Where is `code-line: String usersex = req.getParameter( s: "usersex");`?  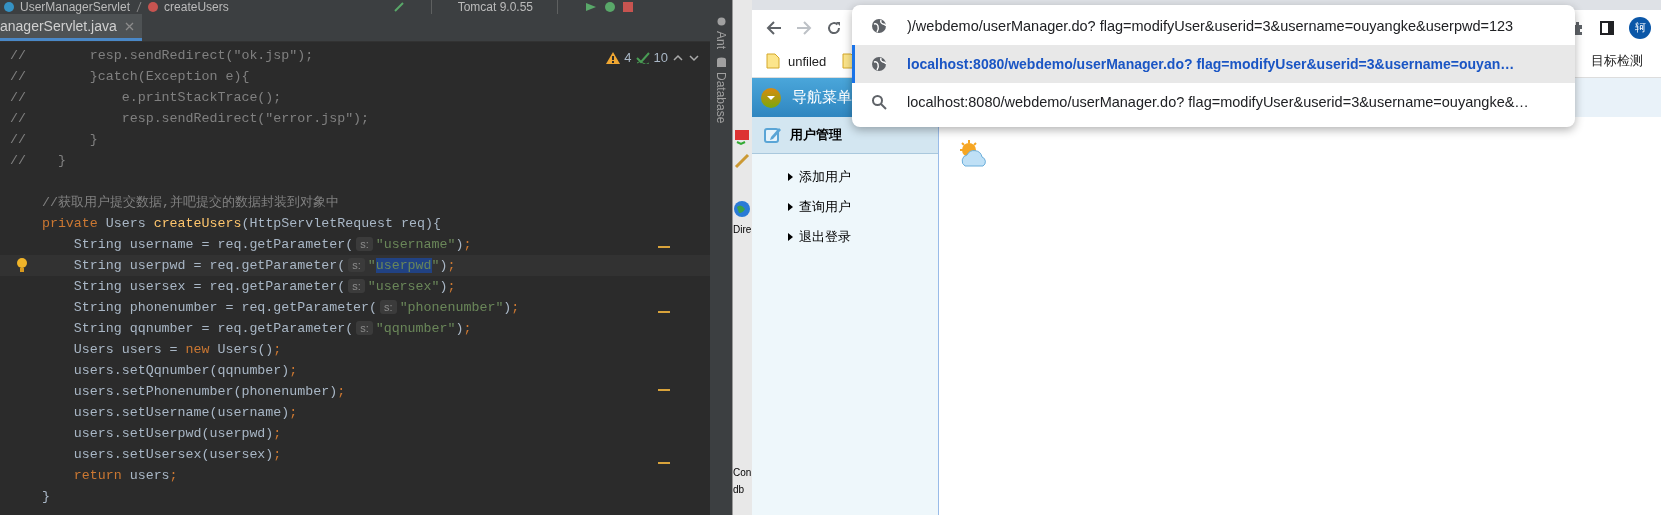 code-line: String usersex = req.getParameter( s: "usersex"); is located at coordinates (264, 286).